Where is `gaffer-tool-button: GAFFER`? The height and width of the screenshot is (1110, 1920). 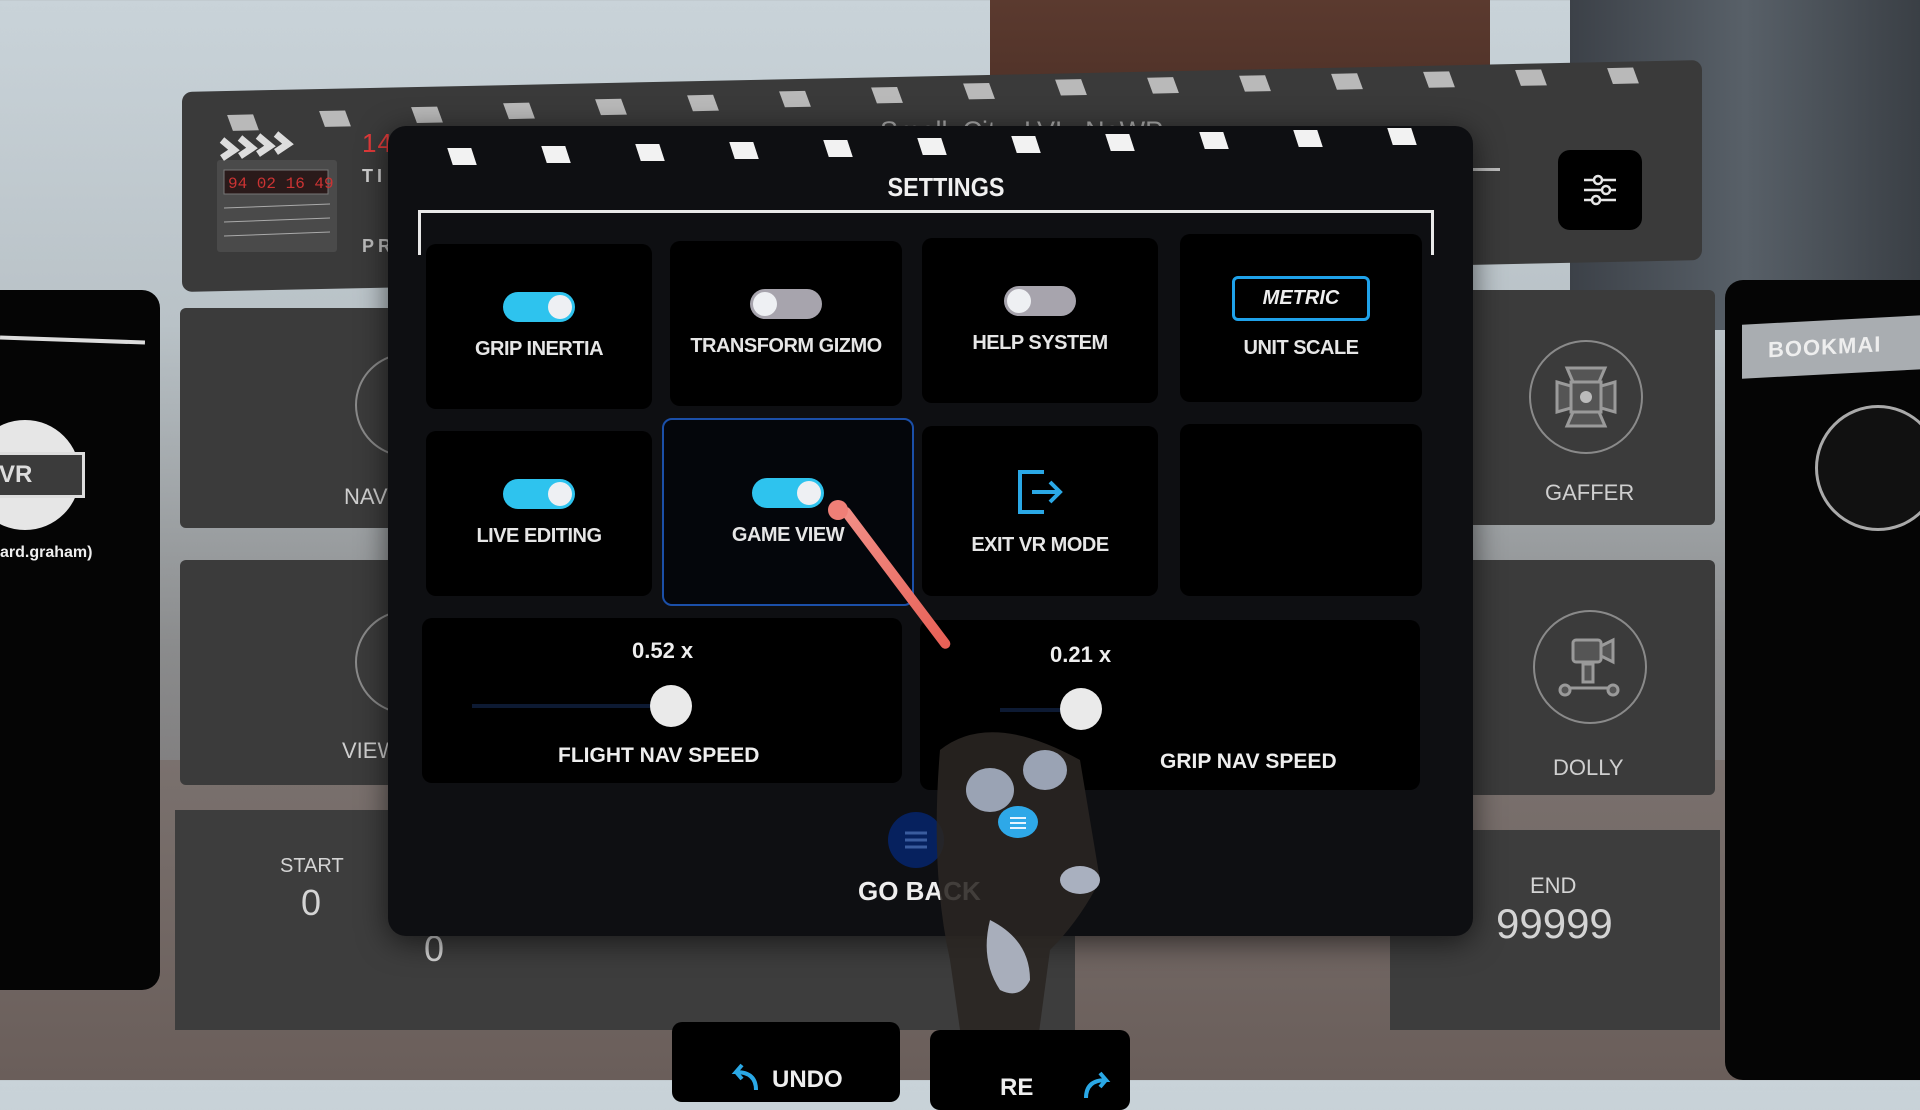 gaffer-tool-button: GAFFER is located at coordinates (1590, 407).